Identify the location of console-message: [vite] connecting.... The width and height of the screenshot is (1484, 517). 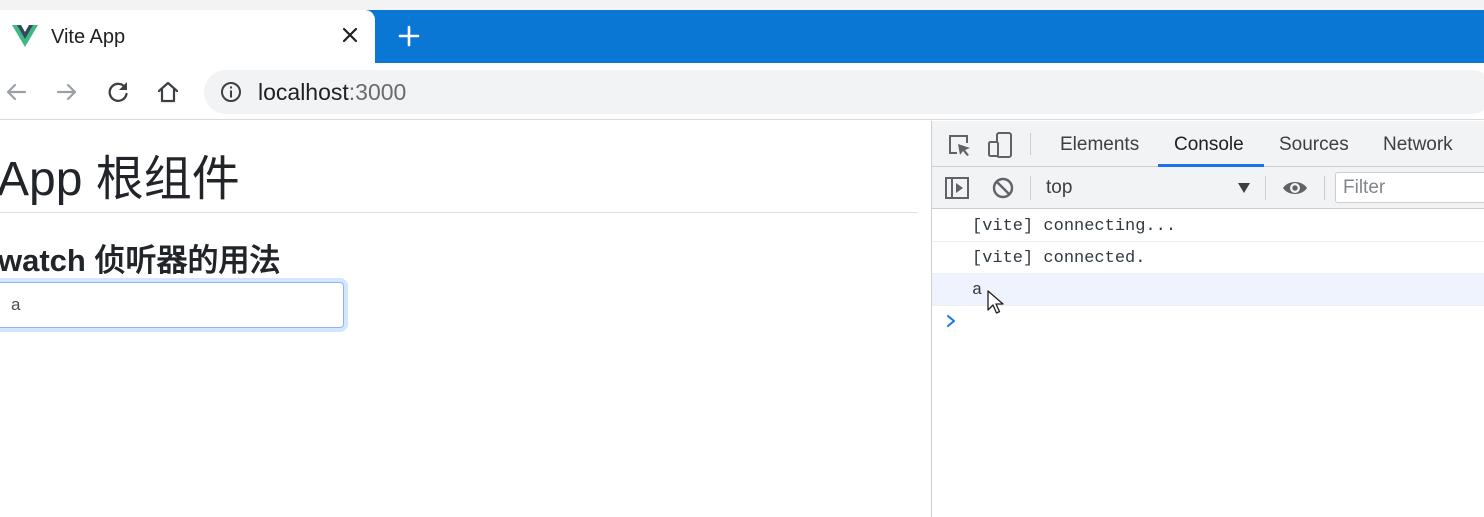
(1208, 226).